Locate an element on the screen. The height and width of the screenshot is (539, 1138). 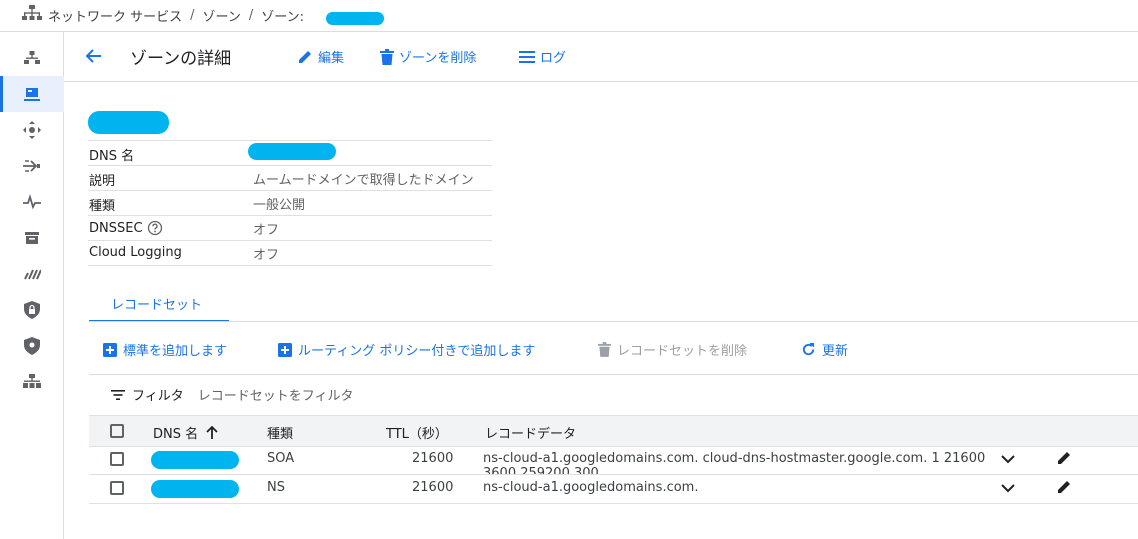
add-standard-label: 標準を追加します is located at coordinates (175, 351).